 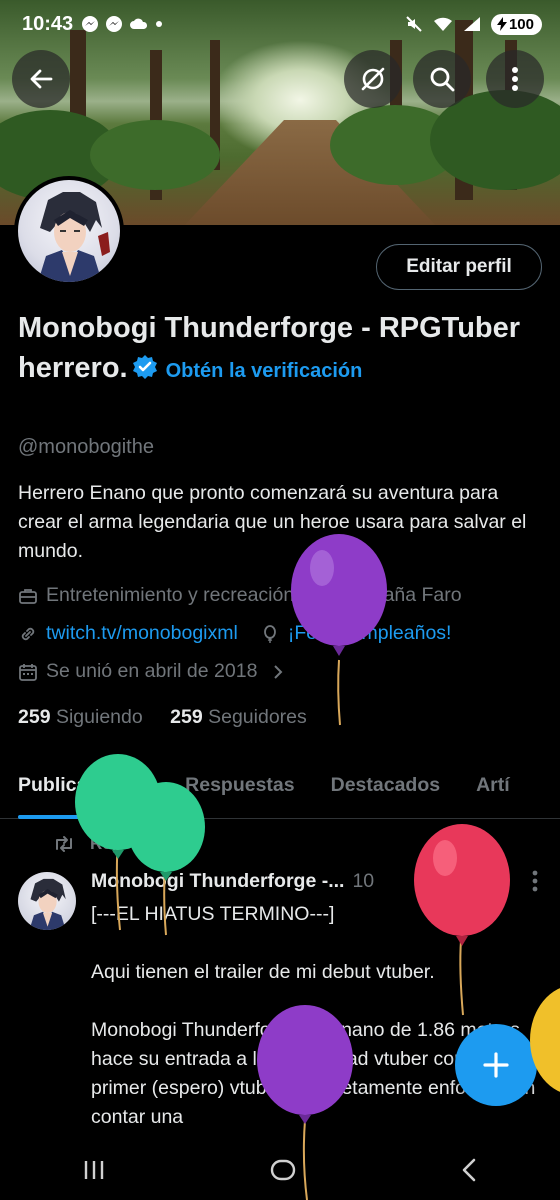 What do you see at coordinates (501, 24) in the screenshot?
I see `charging-icon` at bounding box center [501, 24].